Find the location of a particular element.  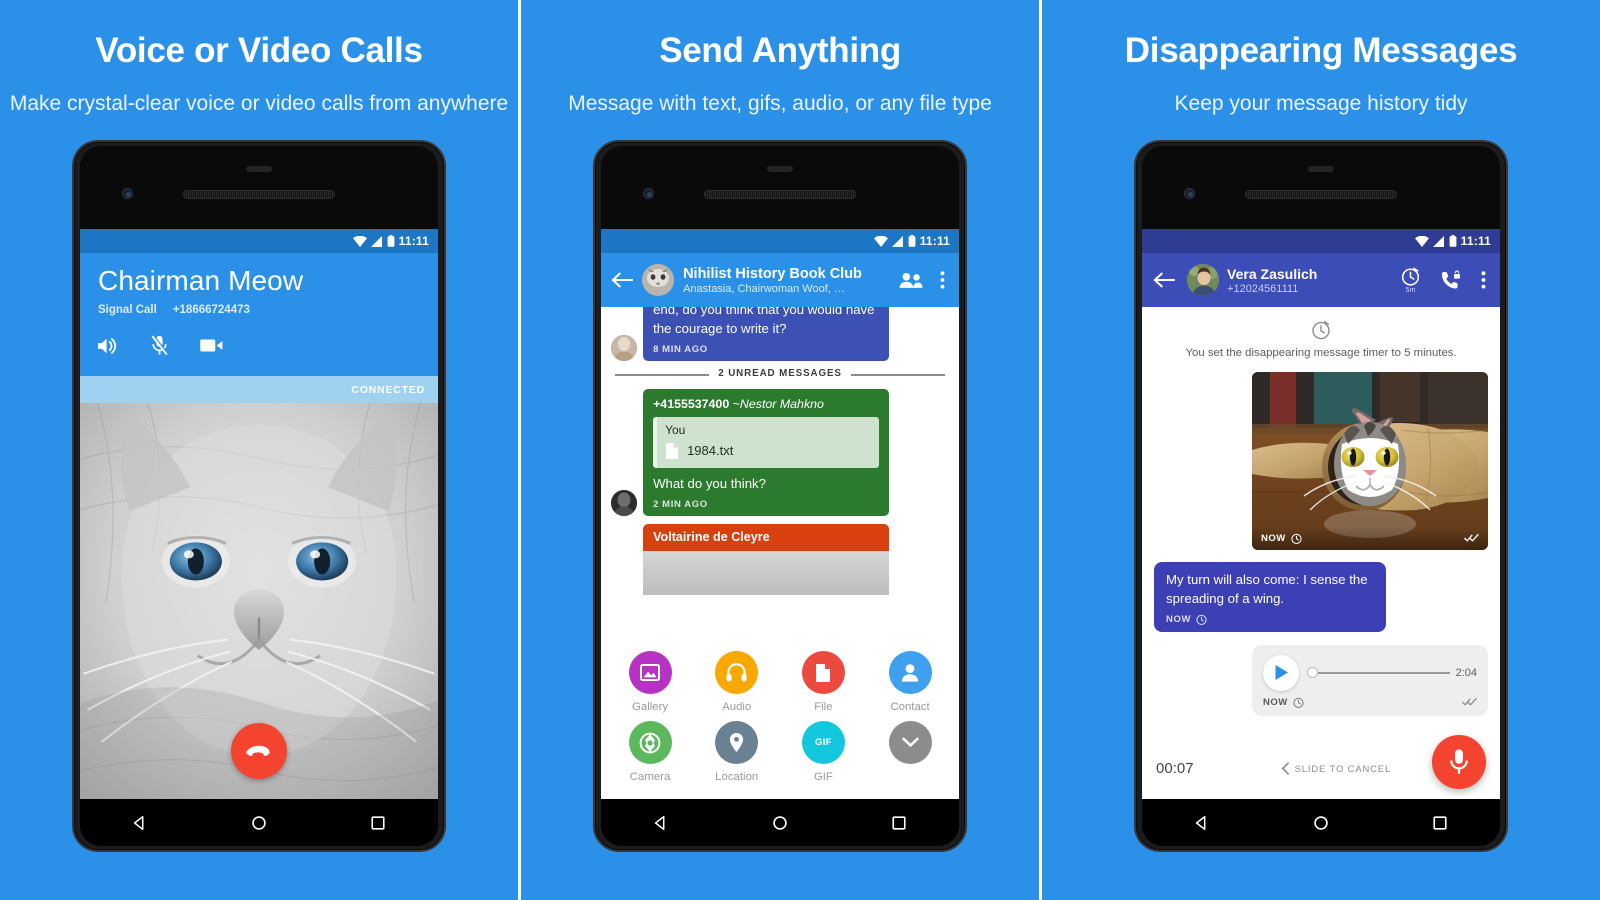

slide-to-cancel-label: SLIDE TO CANCEL is located at coordinates (1343, 768).